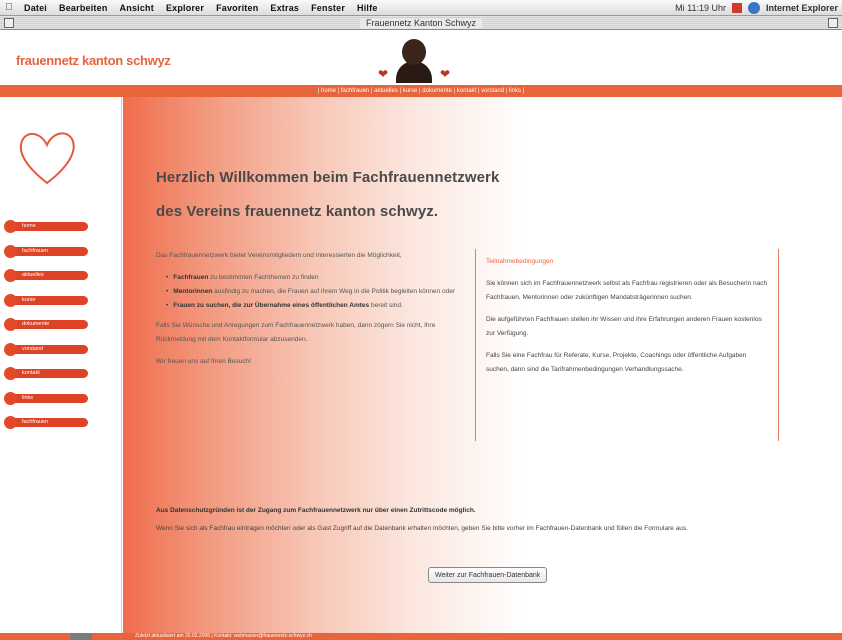 This screenshot has height=640, width=842. What do you see at coordinates (35, 8) in the screenshot?
I see `menu-datei: Datei` at bounding box center [35, 8].